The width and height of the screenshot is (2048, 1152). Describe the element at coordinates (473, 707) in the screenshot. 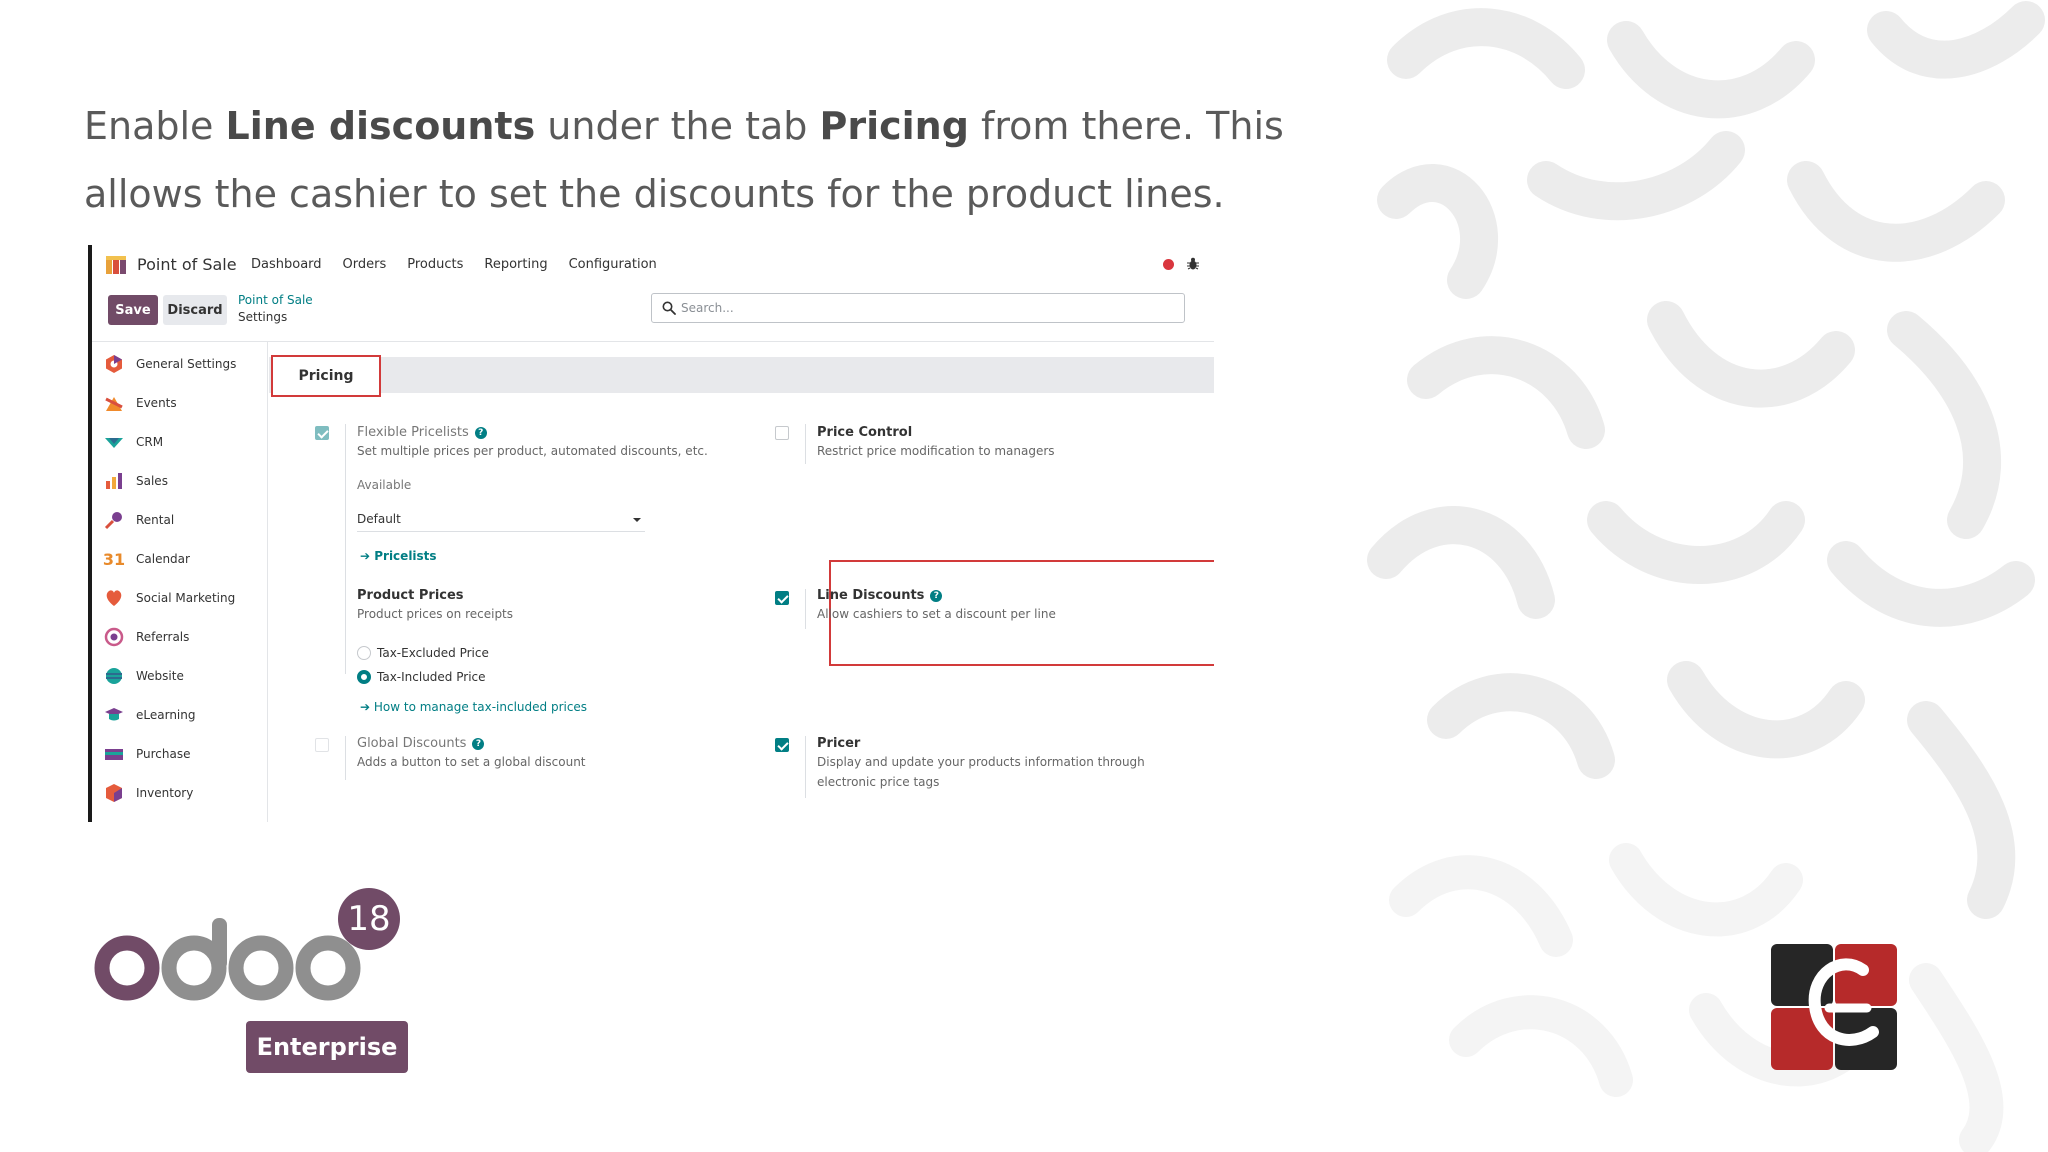

I see `tax-help-link: ➔ How to manage tax-included prices` at that location.